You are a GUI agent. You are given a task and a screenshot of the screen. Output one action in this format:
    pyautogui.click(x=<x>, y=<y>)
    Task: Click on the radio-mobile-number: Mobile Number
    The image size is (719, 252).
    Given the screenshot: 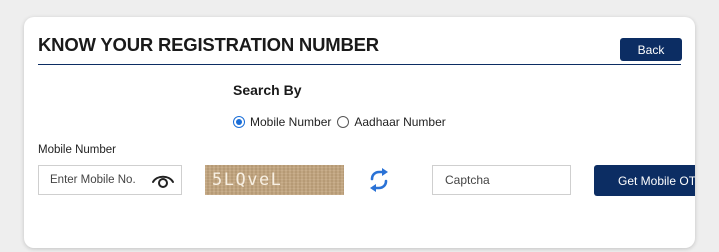 What is the action you would take?
    pyautogui.click(x=282, y=122)
    